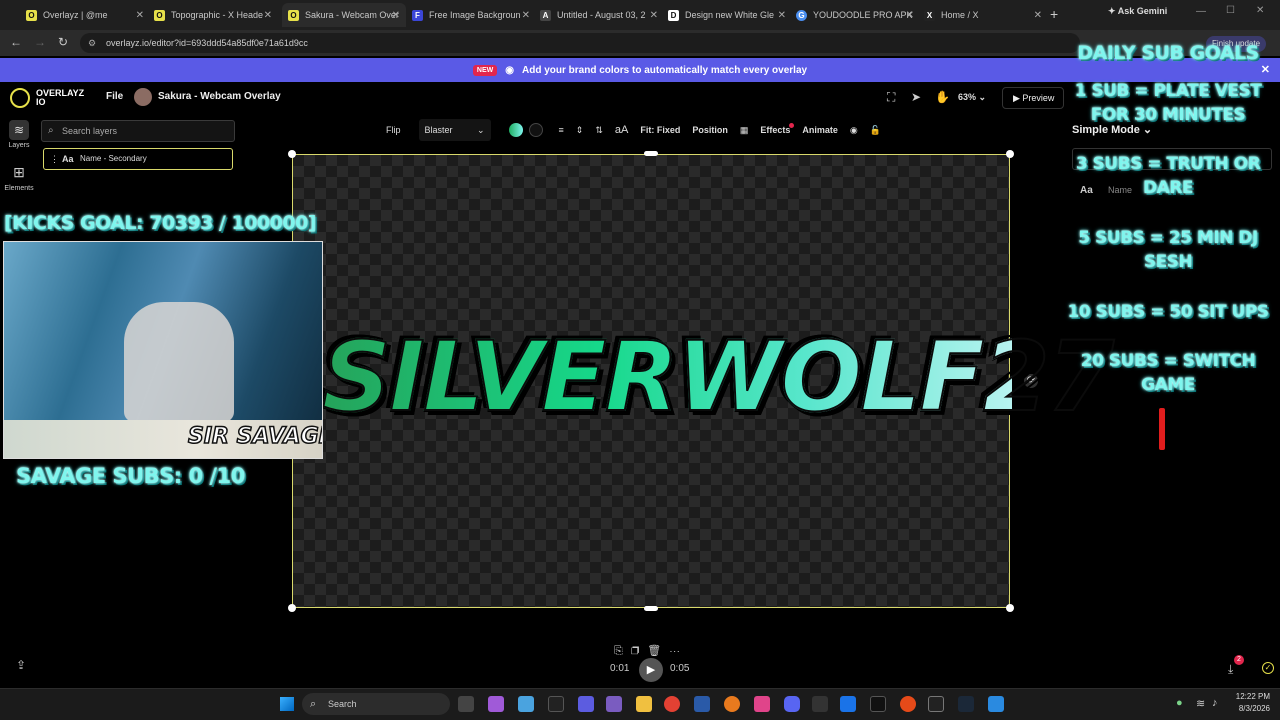 Image resolution: width=1280 pixels, height=720 pixels. Describe the element at coordinates (561, 130) in the screenshot. I see `align-icon: ≡` at that location.